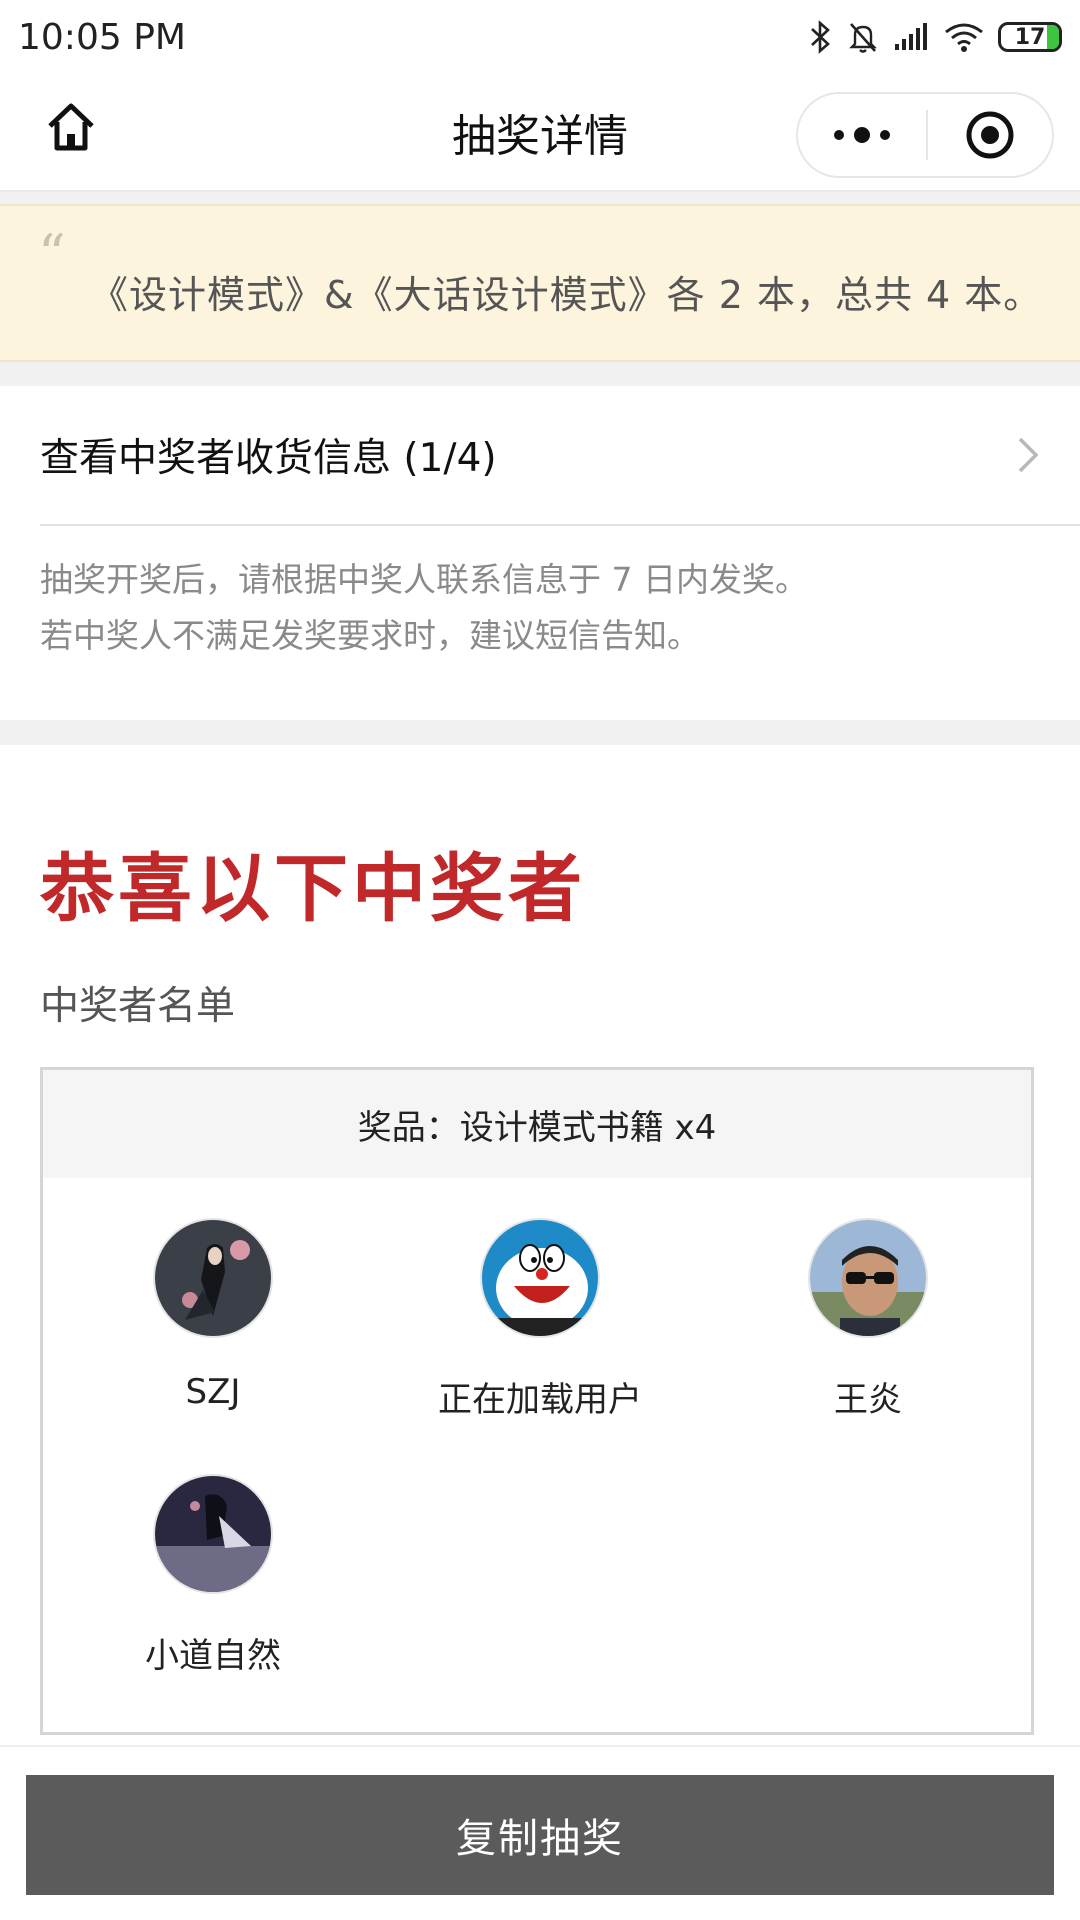 This screenshot has height=1920, width=1080. I want to click on prize-notice: “ 《设计模式》&《大话设计模式》各 2 本，总共 4 本。, so click(540, 283).